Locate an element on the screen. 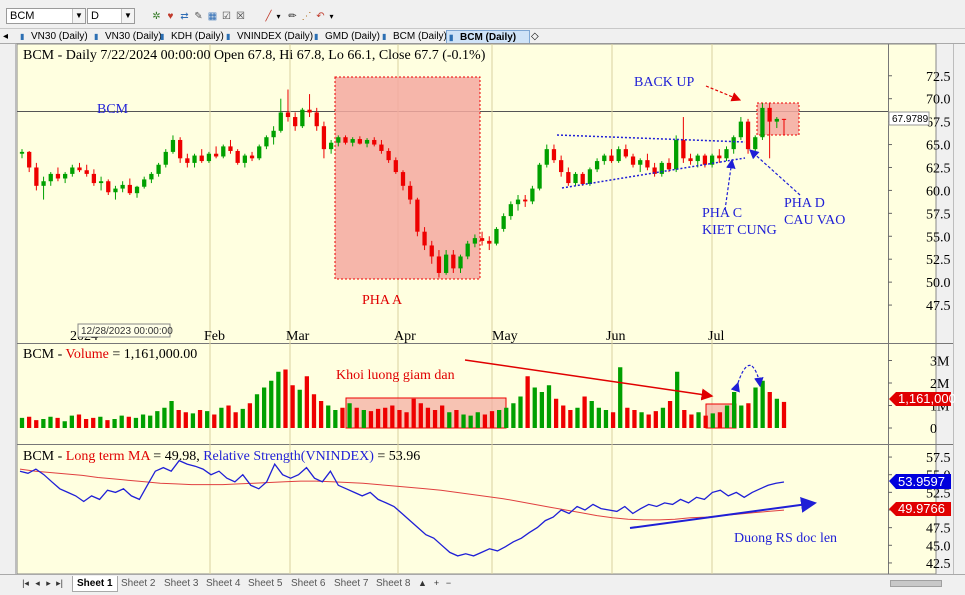  add-sheet-icon: + is located at coordinates (436, 583).